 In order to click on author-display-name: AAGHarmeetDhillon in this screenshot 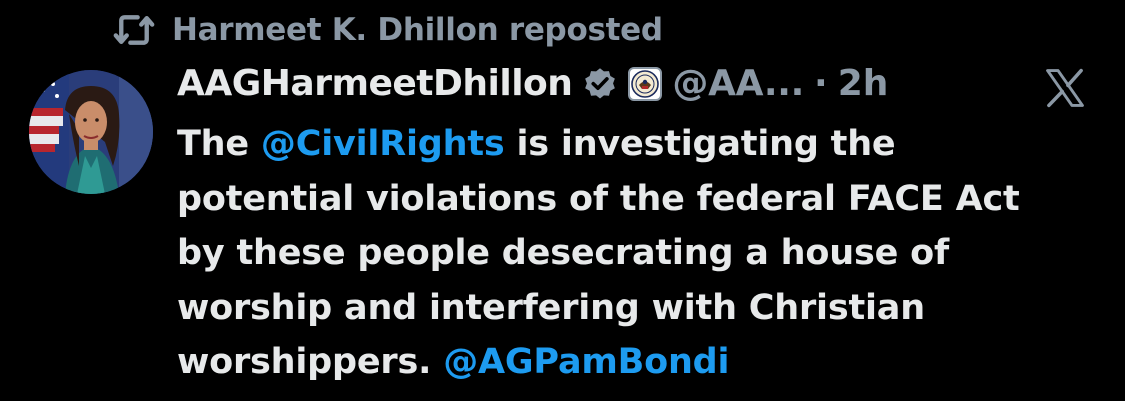, I will do `click(375, 83)`.